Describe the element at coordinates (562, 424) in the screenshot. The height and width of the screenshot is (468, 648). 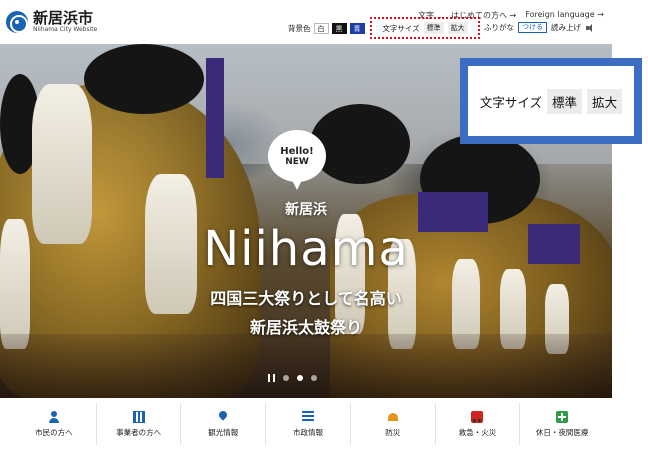
I see `nav-holiday-night-medical: 休日・夜間医療` at that location.